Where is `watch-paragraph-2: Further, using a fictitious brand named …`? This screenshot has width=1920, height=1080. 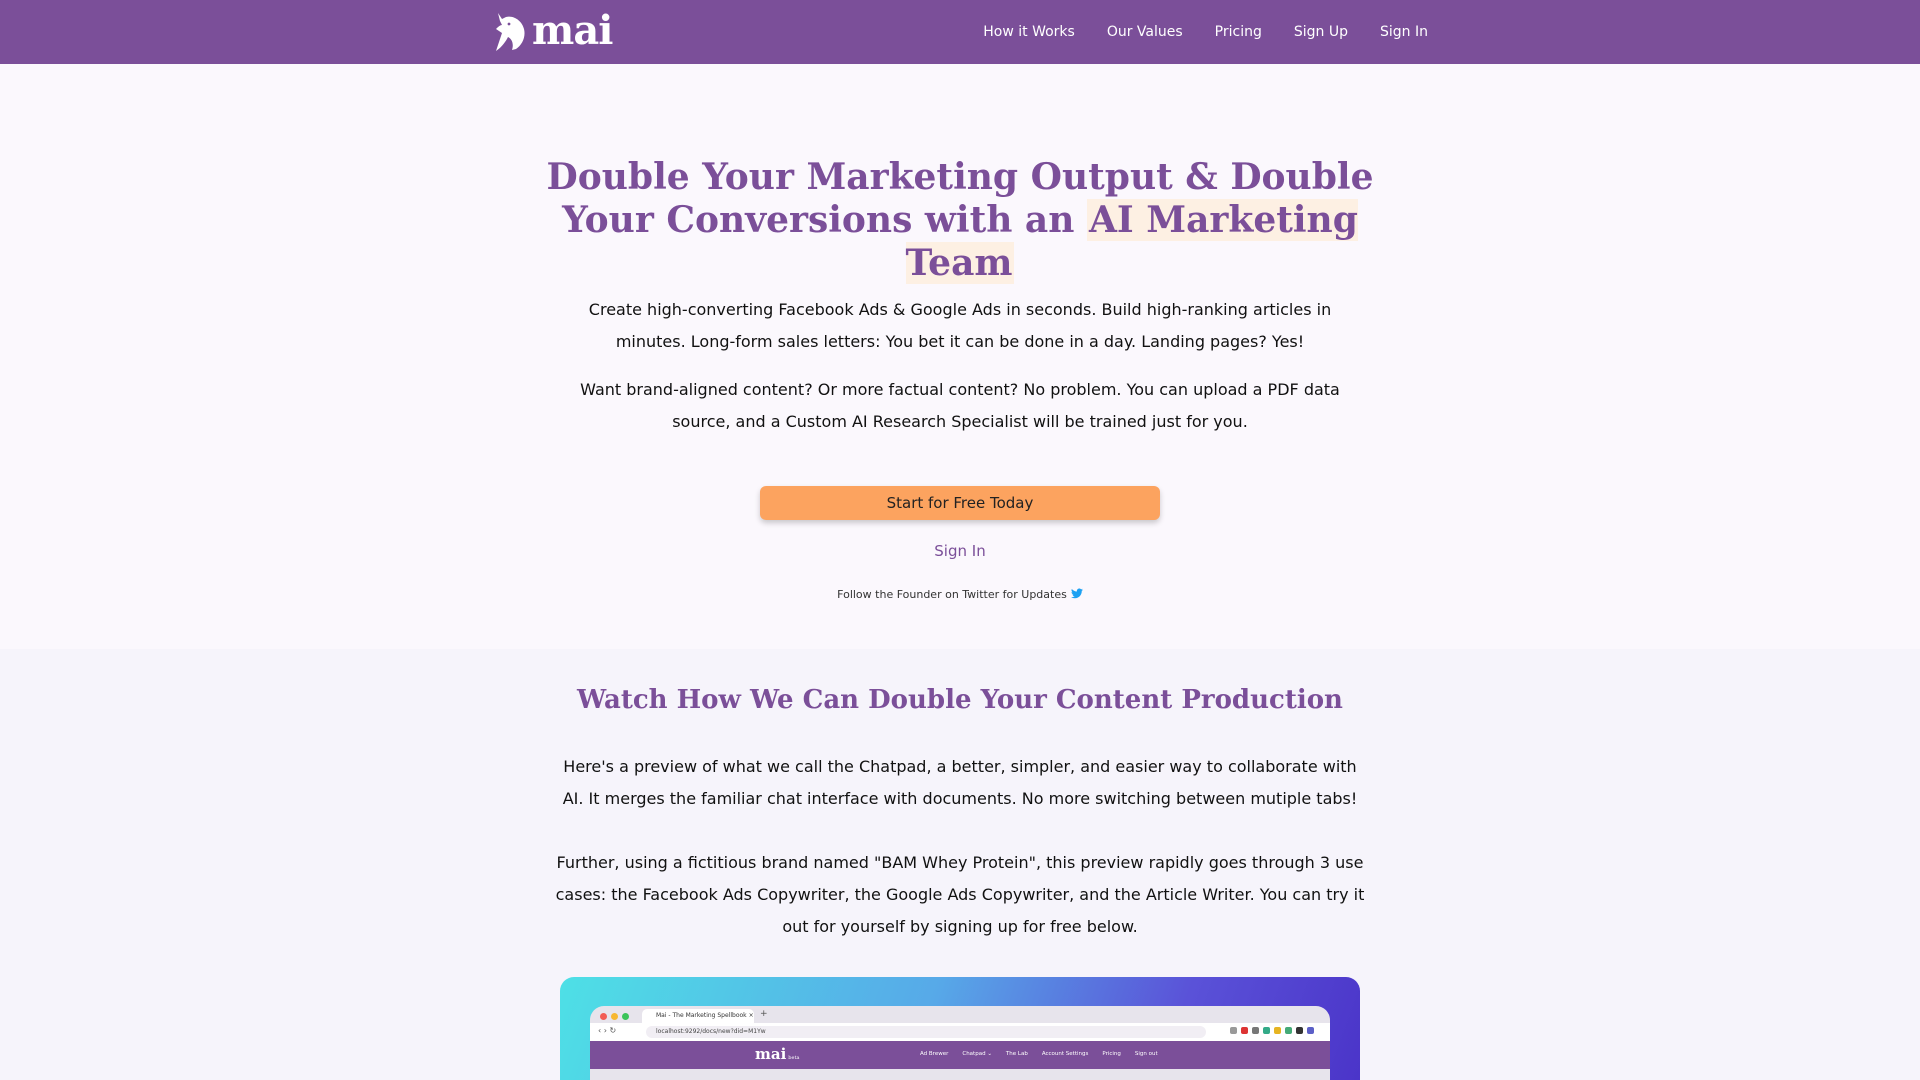
watch-paragraph-2: Further, using a fictitious brand named … is located at coordinates (960, 894).